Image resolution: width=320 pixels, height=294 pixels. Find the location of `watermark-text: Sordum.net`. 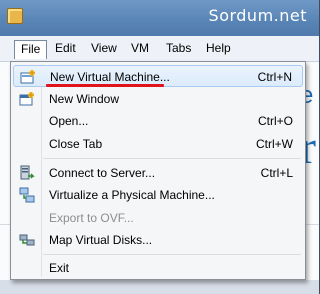

watermark-text: Sordum.net is located at coordinates (257, 15).